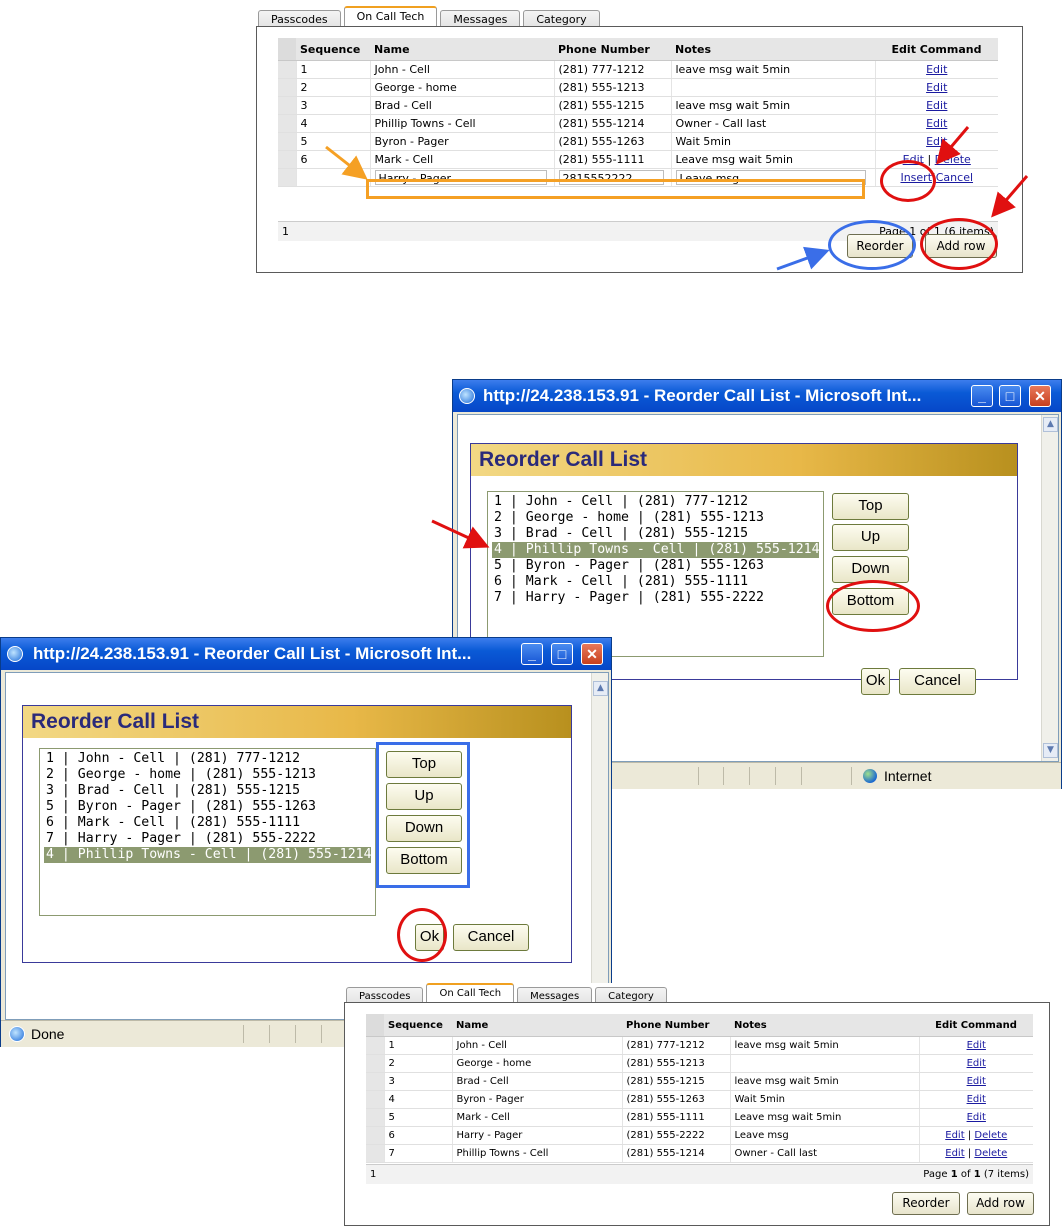 The width and height of the screenshot is (1063, 1230). What do you see at coordinates (824, 1099) in the screenshot?
I see `cell-notes: Wait 5min` at bounding box center [824, 1099].